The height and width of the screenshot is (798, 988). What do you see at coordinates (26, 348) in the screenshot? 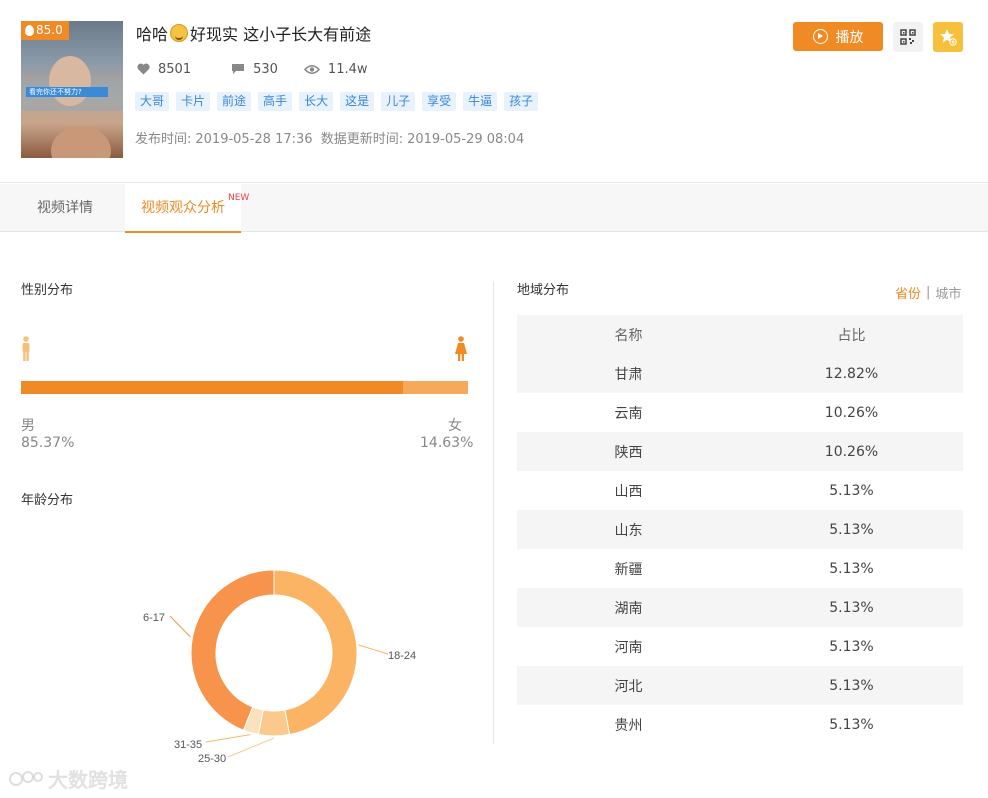
I see `male-icon` at bounding box center [26, 348].